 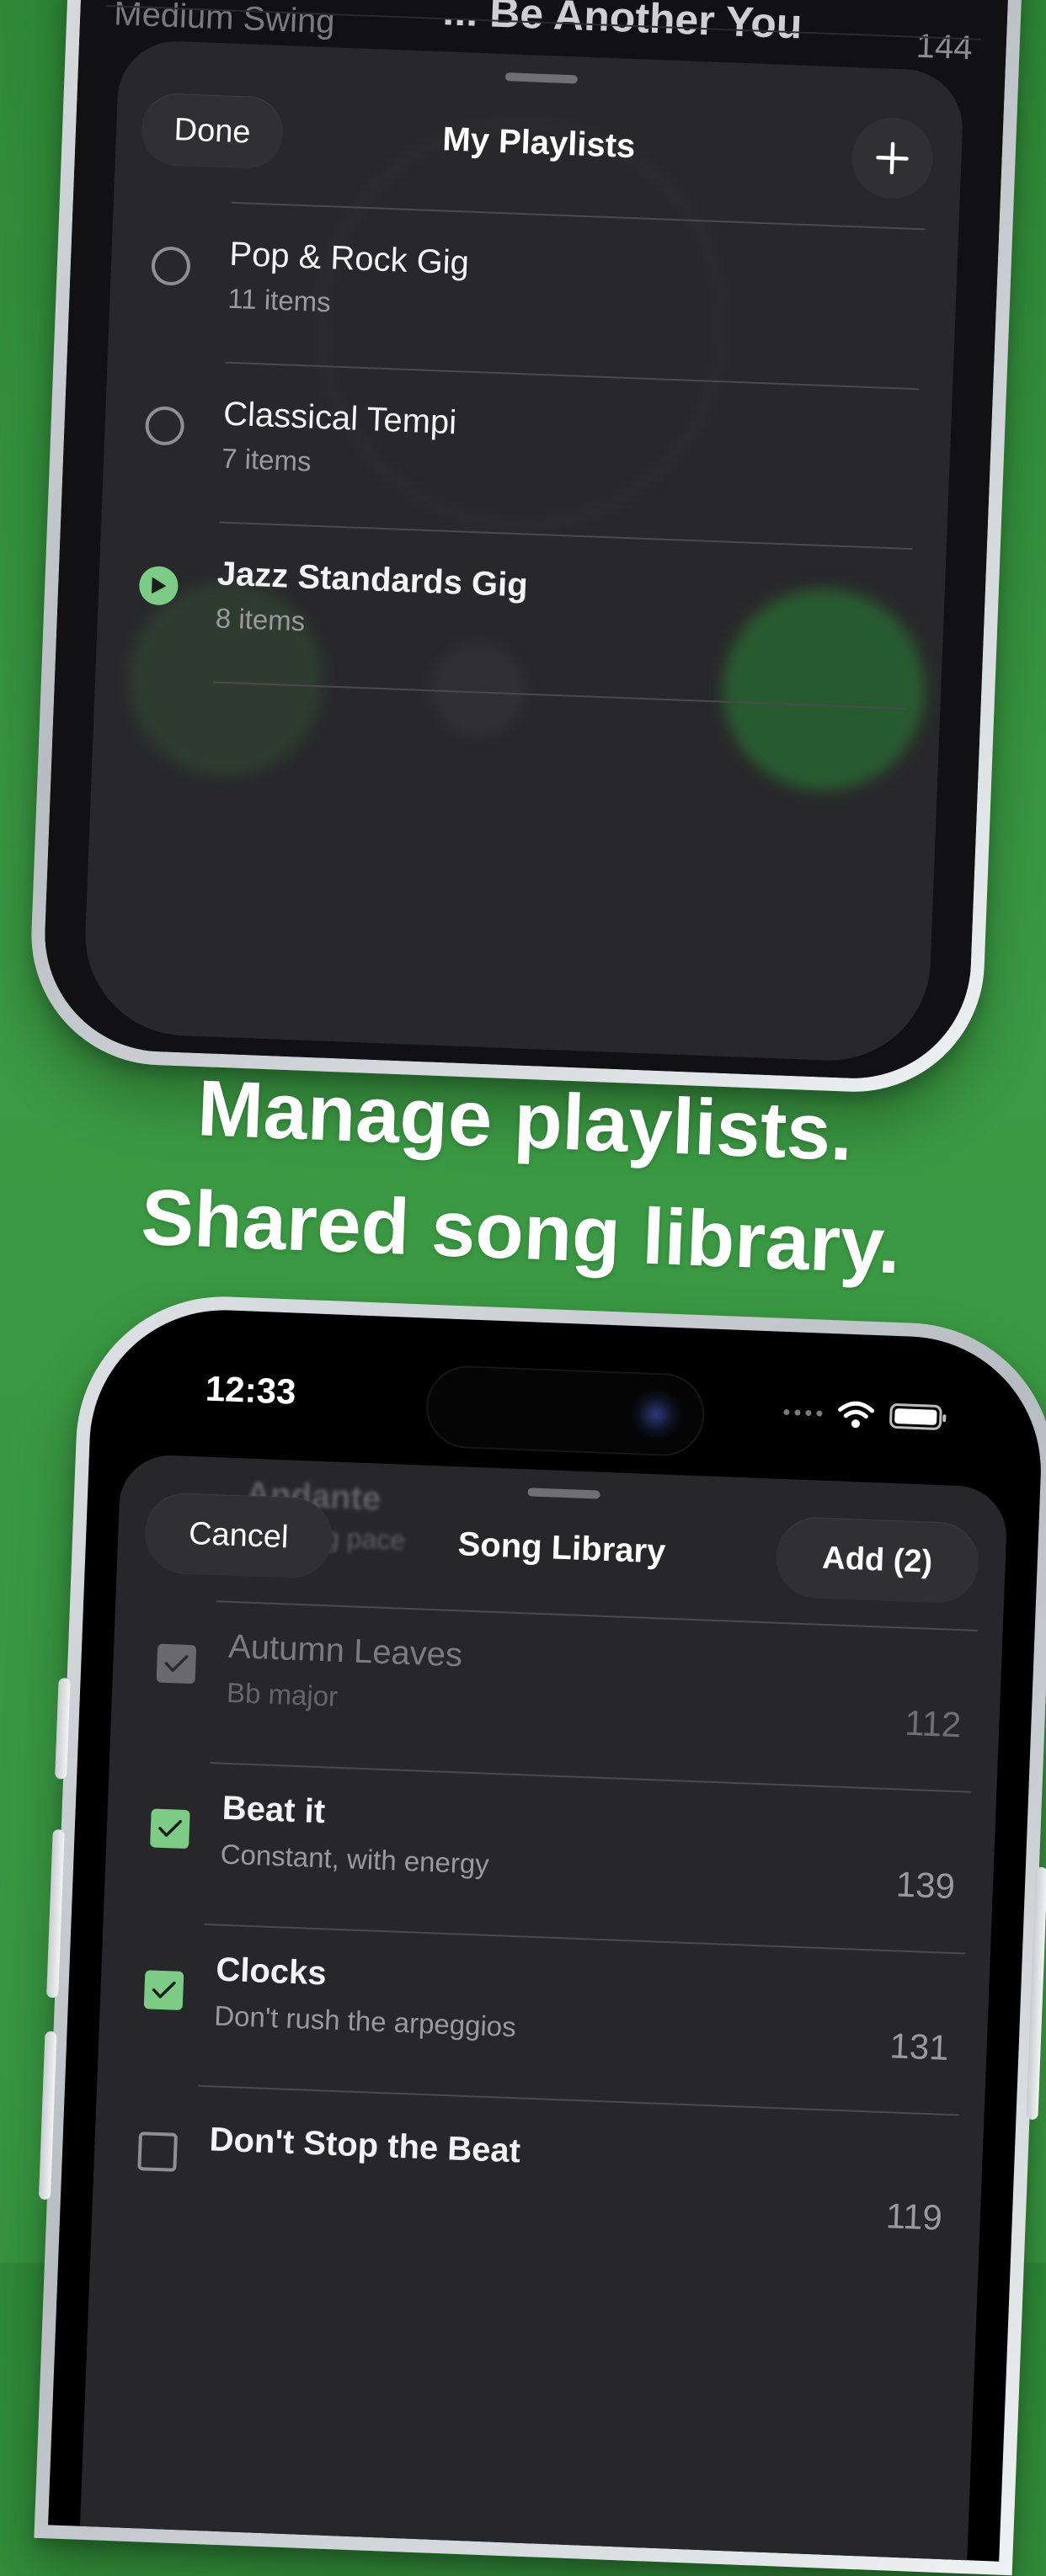 I want to click on song-tempo: 131, so click(x=919, y=2047).